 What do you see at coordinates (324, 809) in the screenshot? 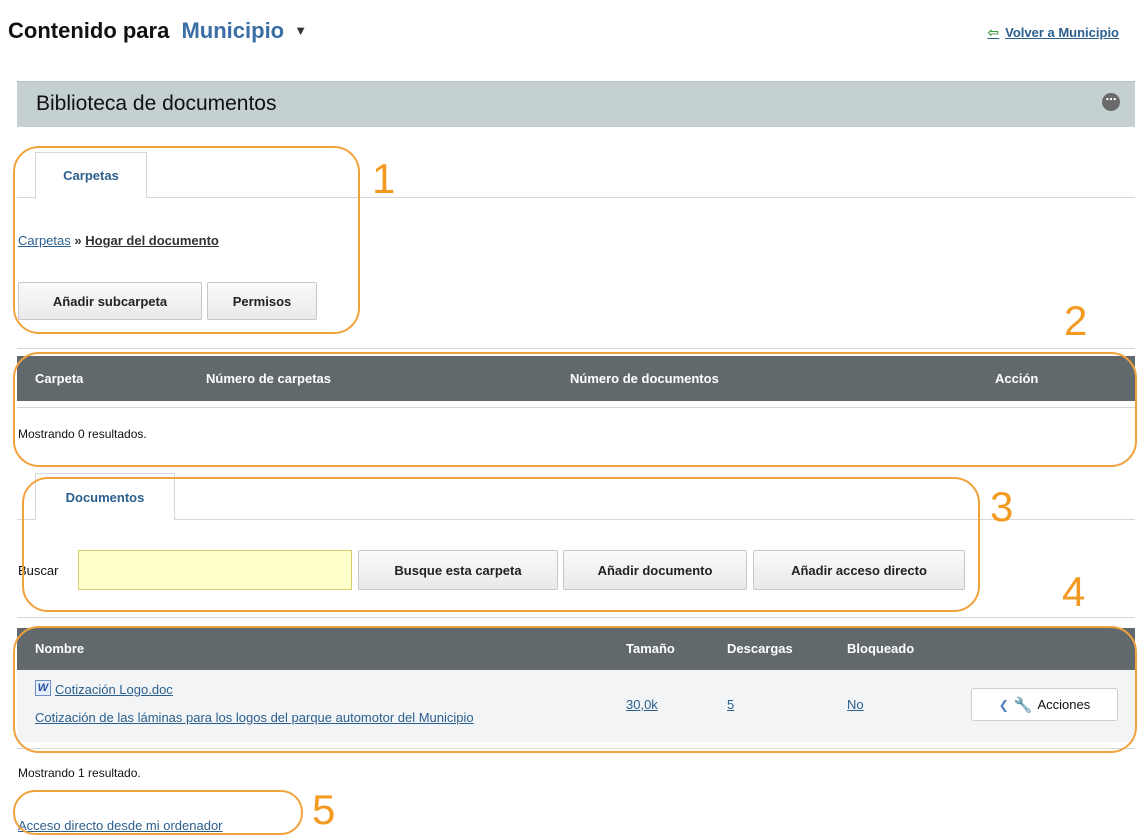
I see `annotation-number-5: 5` at bounding box center [324, 809].